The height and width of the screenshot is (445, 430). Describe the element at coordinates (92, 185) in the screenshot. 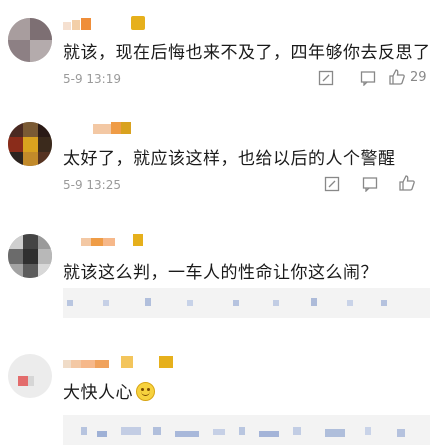

I see `comment-time: 5-9 13:25` at that location.